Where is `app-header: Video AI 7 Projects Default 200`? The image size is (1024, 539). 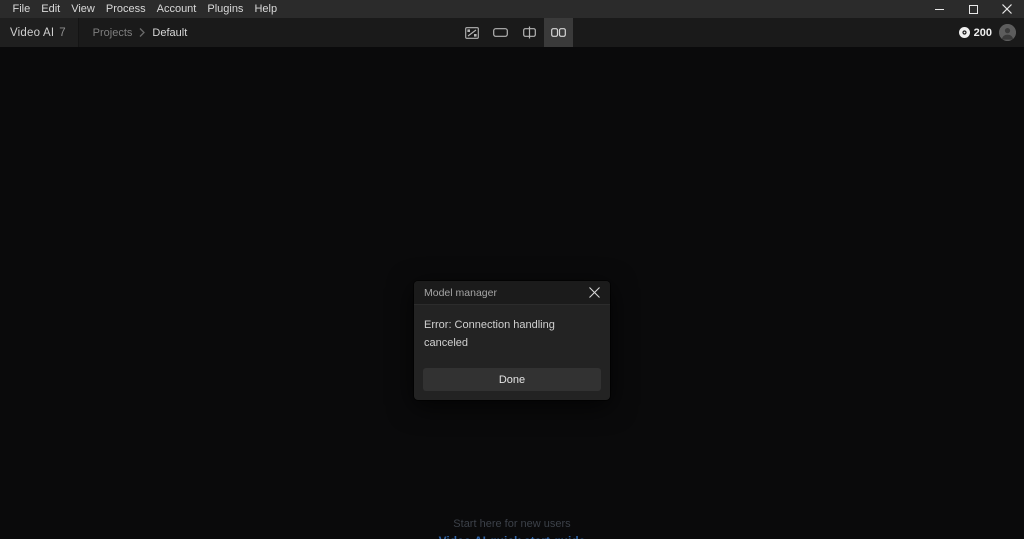
app-header: Video AI 7 Projects Default 200 is located at coordinates (512, 32).